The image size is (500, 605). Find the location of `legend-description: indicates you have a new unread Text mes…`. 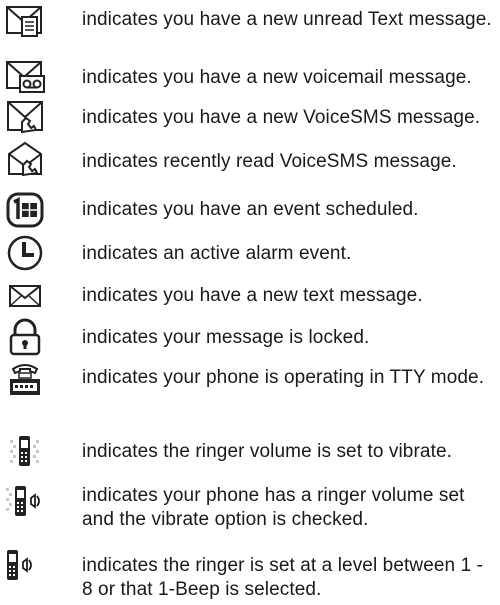

legend-description: indicates you have a new unread Text mes… is located at coordinates (287, 19).